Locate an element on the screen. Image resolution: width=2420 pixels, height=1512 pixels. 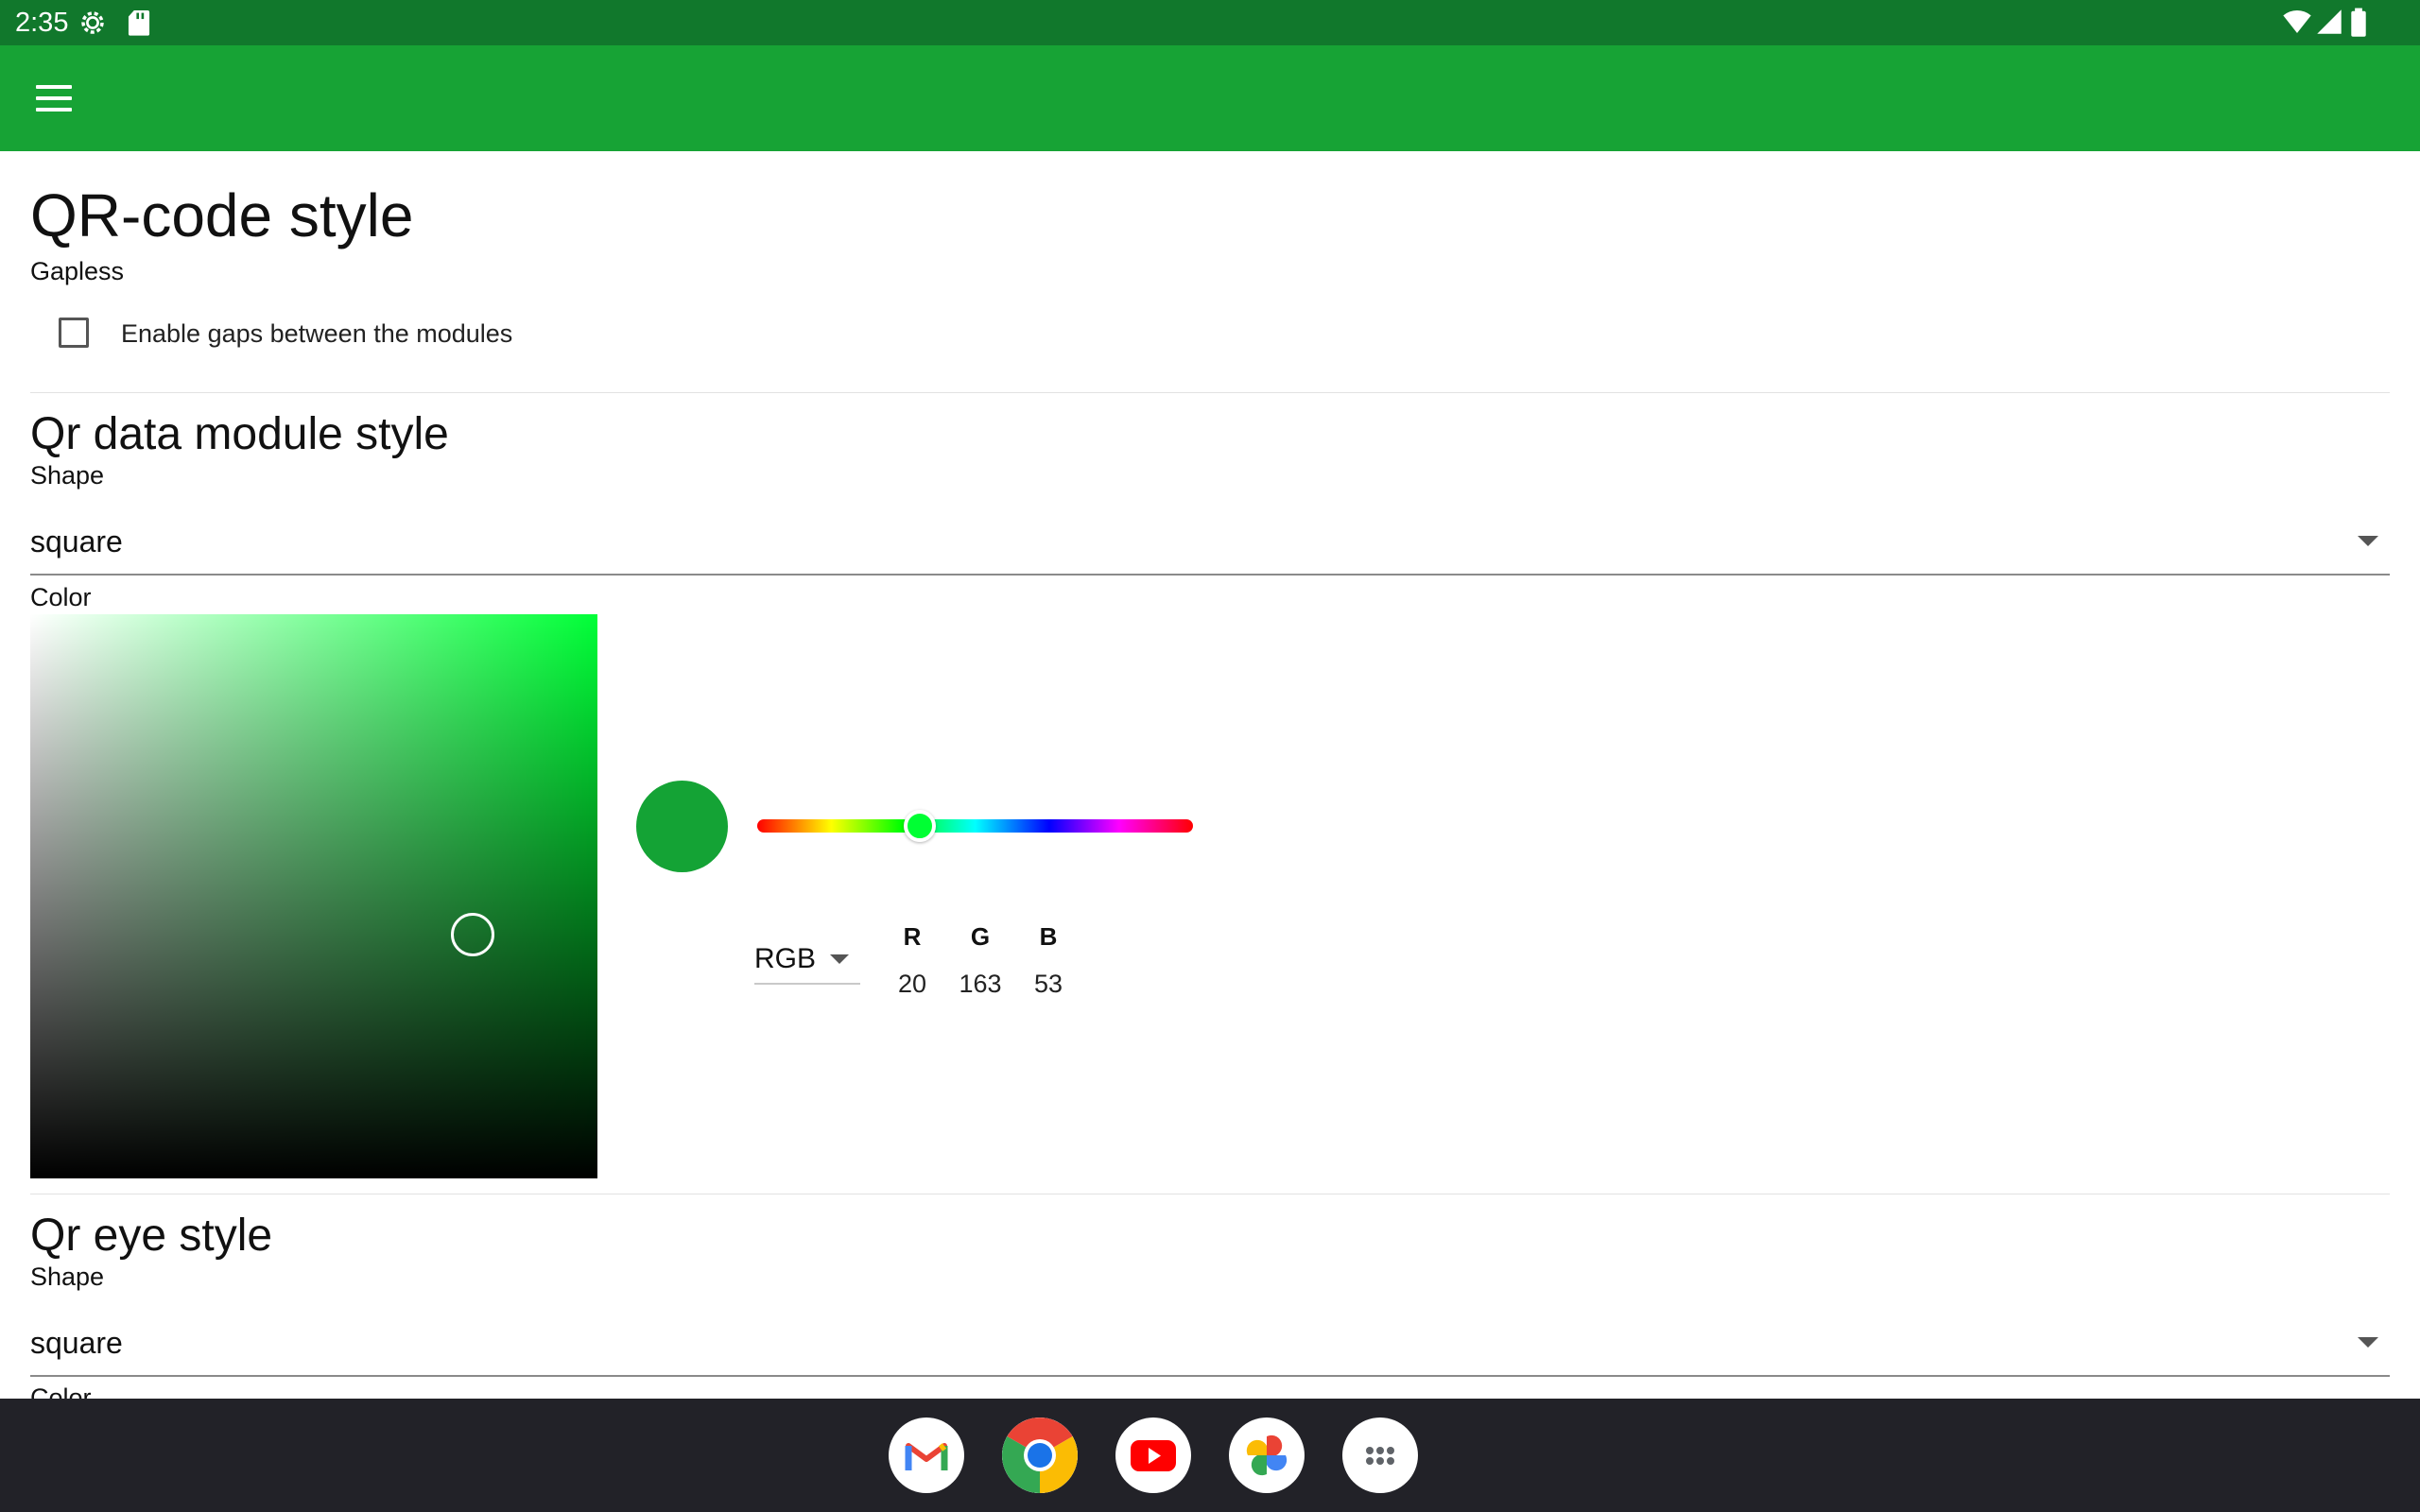
channel-r-label: R is located at coordinates (913, 936).